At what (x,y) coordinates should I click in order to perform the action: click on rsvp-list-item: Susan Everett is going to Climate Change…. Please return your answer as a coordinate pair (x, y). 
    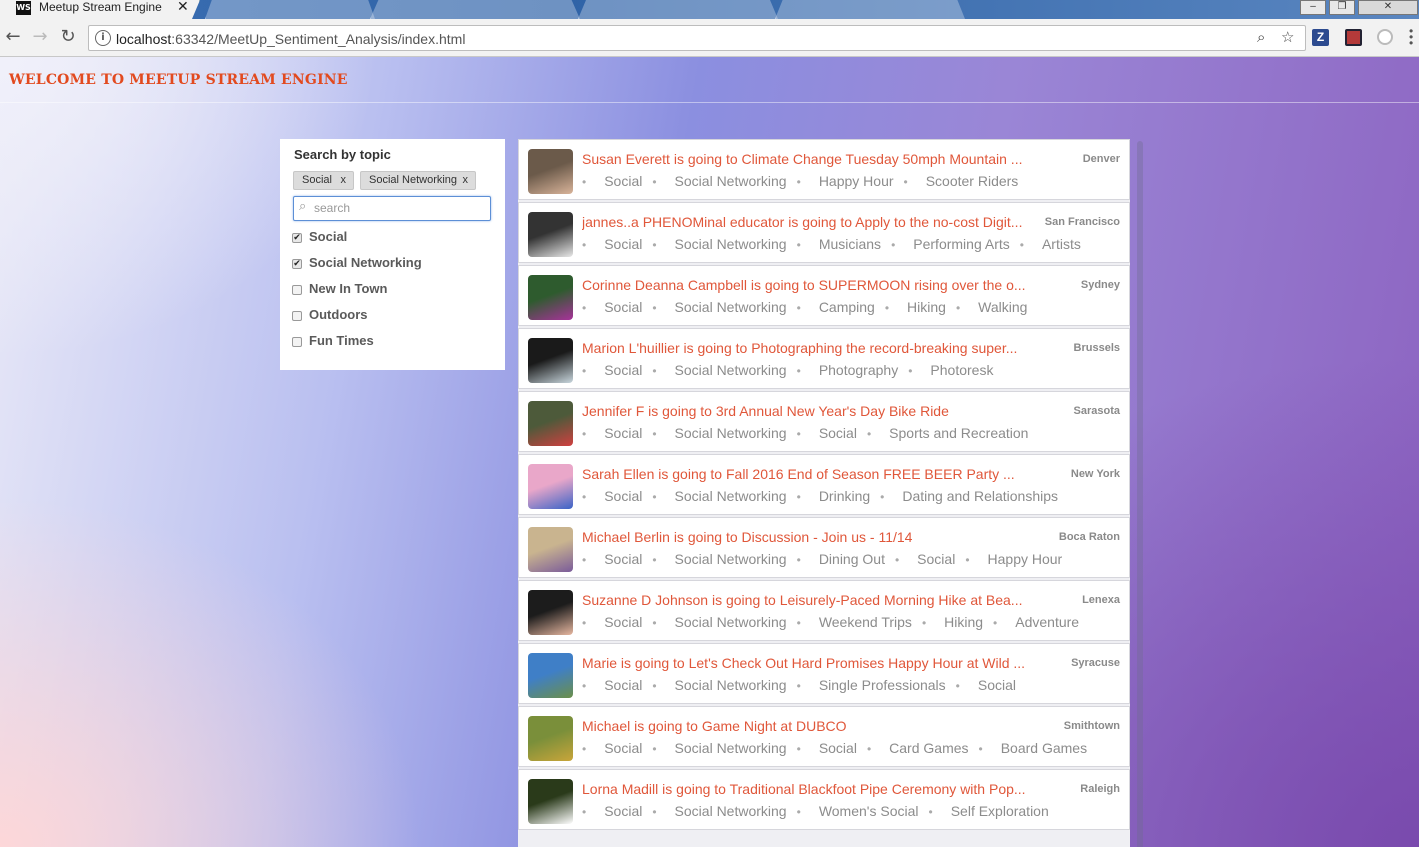
    Looking at the image, I should click on (824, 169).